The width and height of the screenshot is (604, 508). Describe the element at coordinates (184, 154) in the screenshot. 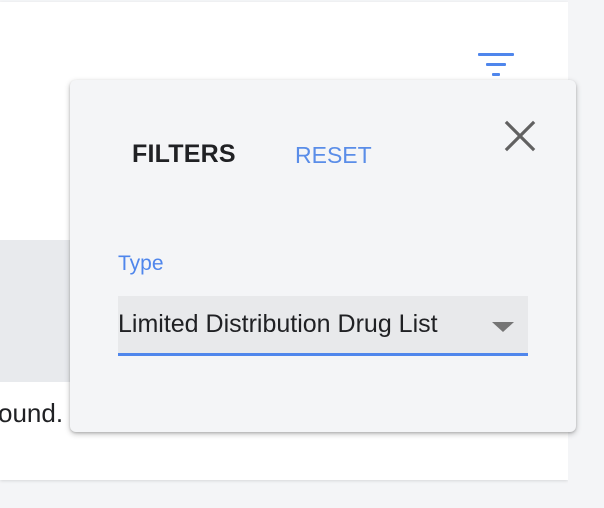

I see `filters-title: FILTERS` at that location.